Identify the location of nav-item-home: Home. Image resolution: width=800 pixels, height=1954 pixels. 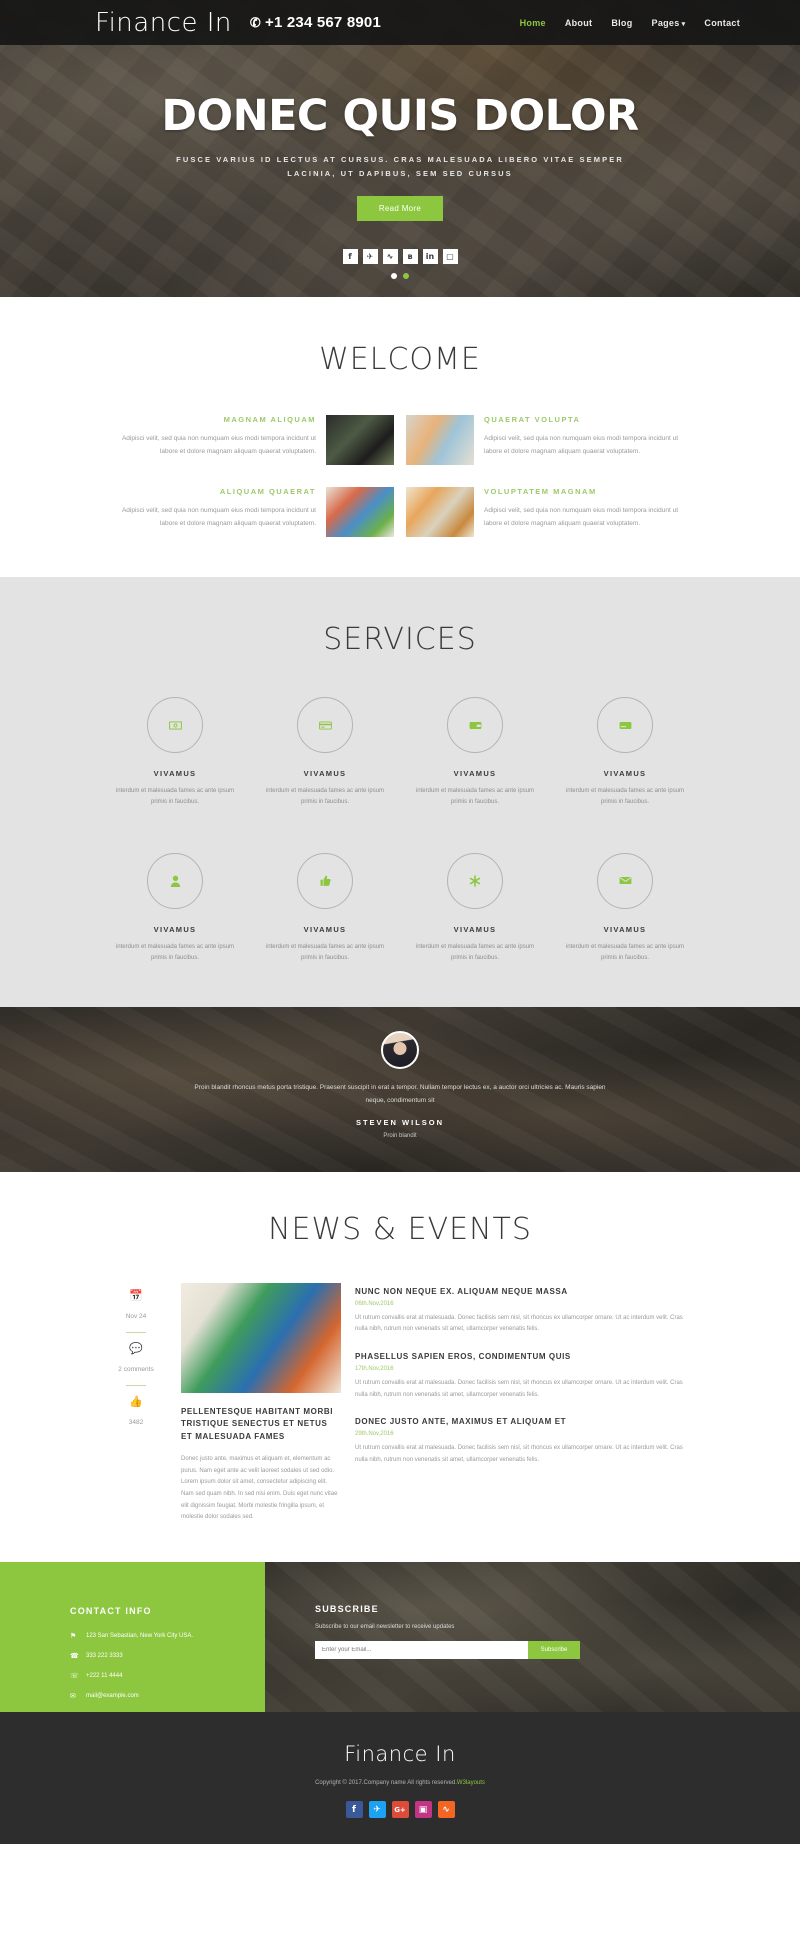
(533, 23).